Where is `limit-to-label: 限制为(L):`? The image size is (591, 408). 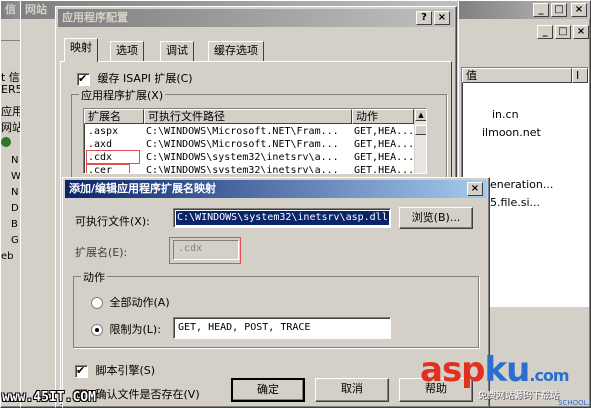
limit-to-label: 限制为(L): is located at coordinates (135, 329).